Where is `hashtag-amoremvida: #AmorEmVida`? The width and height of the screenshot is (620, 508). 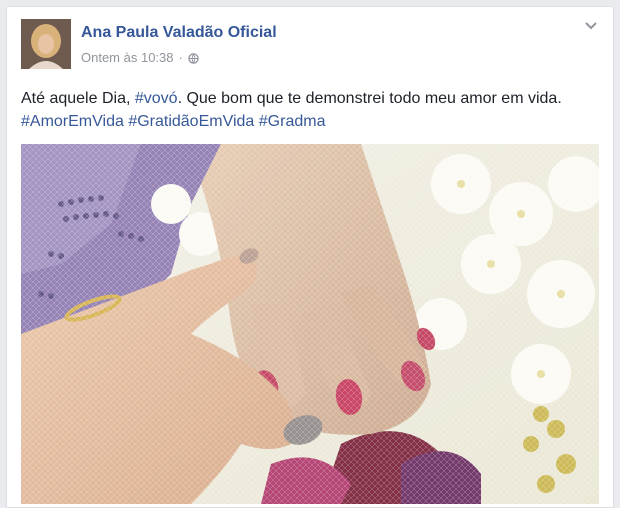
hashtag-amoremvida: #AmorEmVida is located at coordinates (72, 121).